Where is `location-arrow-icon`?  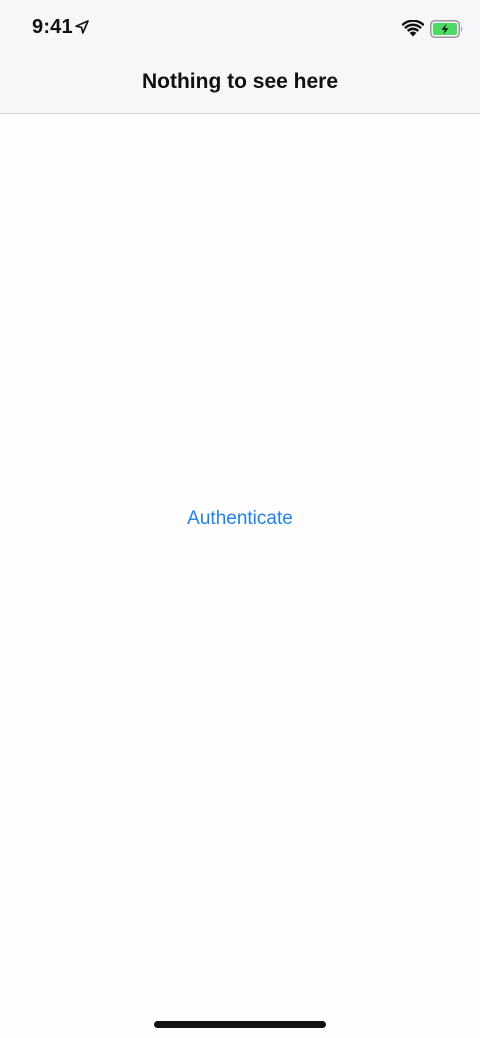 location-arrow-icon is located at coordinates (82, 27).